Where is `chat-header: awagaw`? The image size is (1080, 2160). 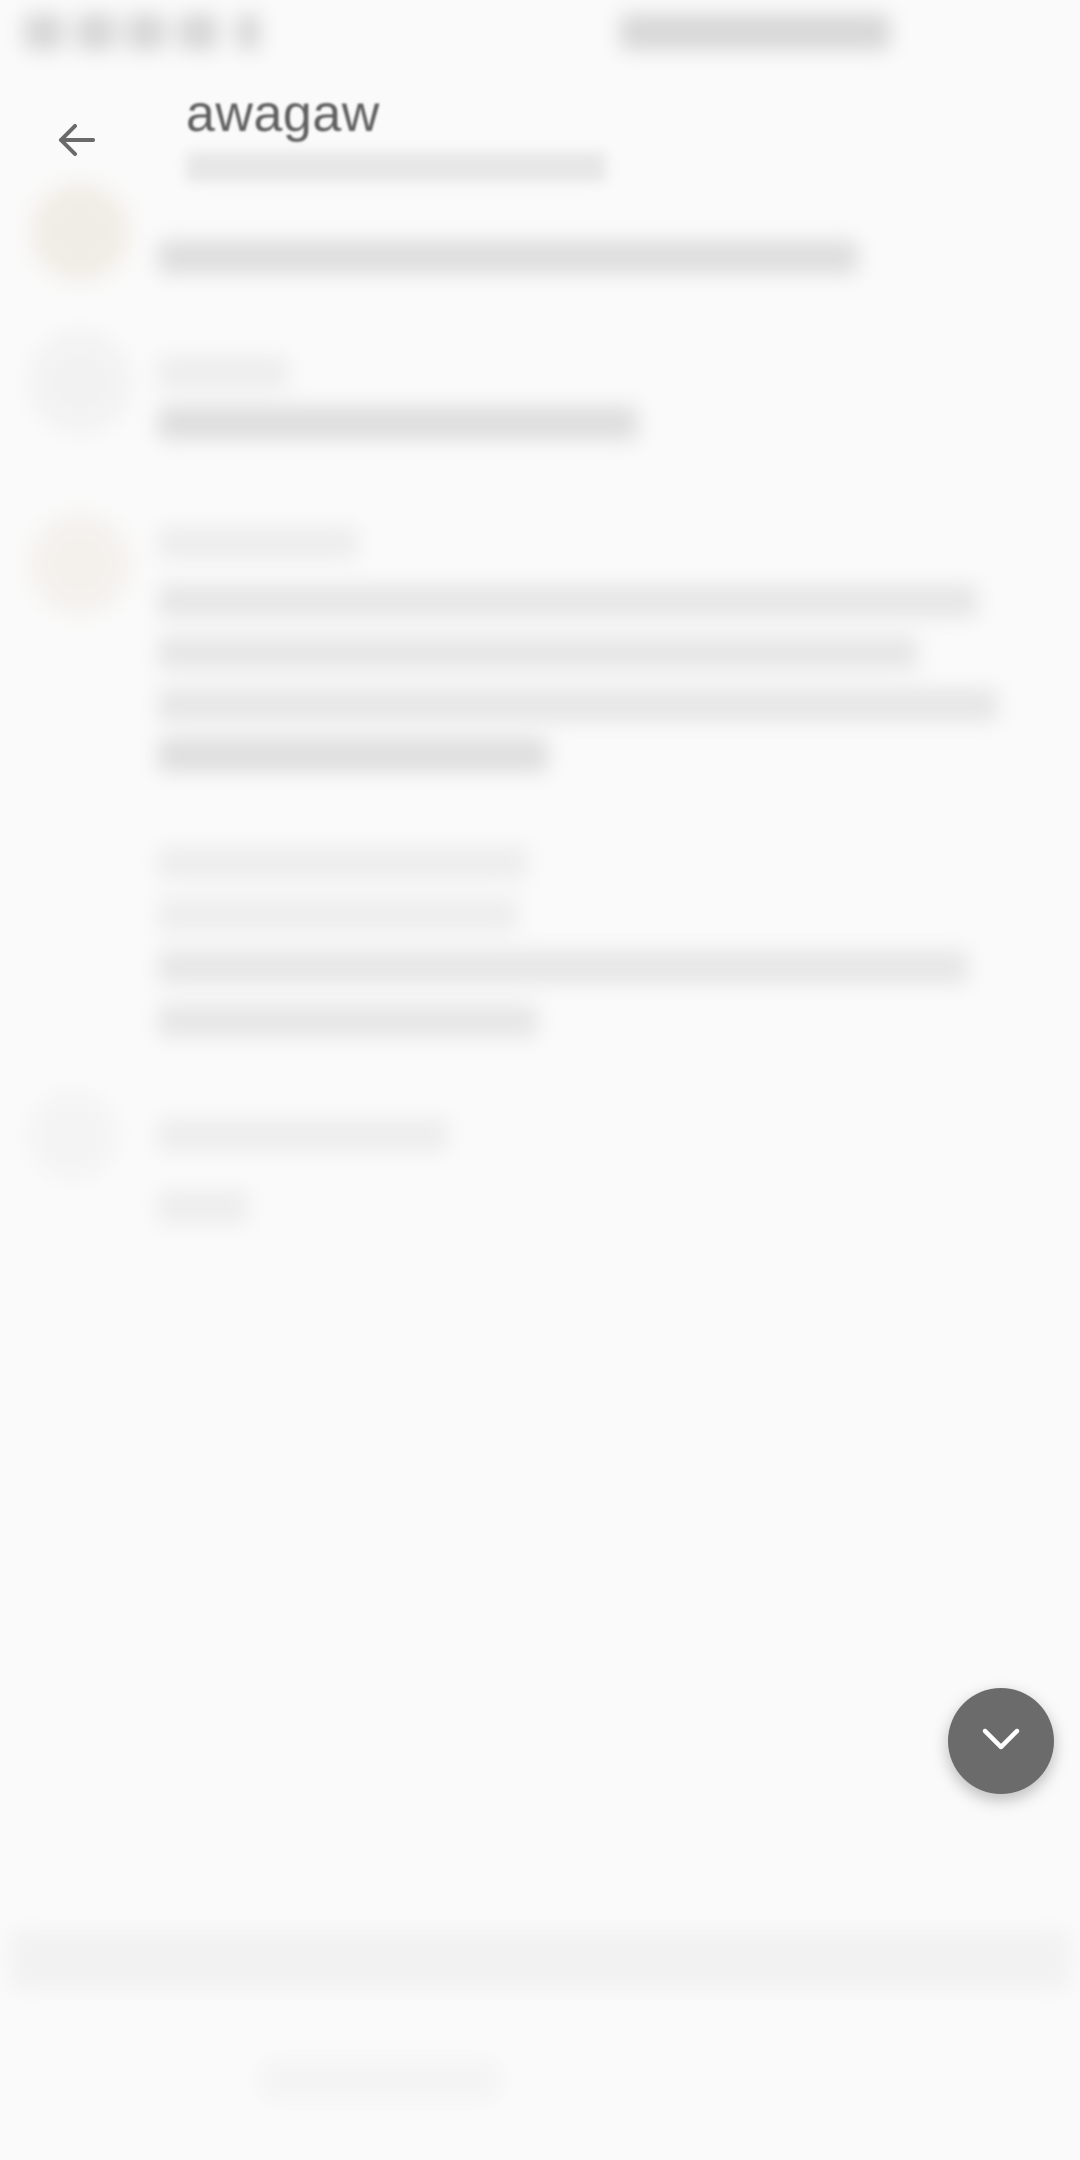 chat-header: awagaw is located at coordinates (540, 130).